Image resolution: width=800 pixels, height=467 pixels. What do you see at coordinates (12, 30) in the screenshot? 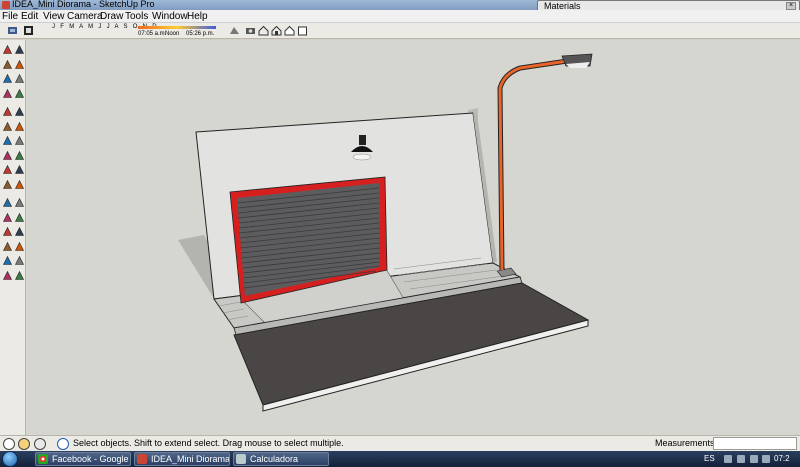
I see `shadow-toggle-icon` at bounding box center [12, 30].